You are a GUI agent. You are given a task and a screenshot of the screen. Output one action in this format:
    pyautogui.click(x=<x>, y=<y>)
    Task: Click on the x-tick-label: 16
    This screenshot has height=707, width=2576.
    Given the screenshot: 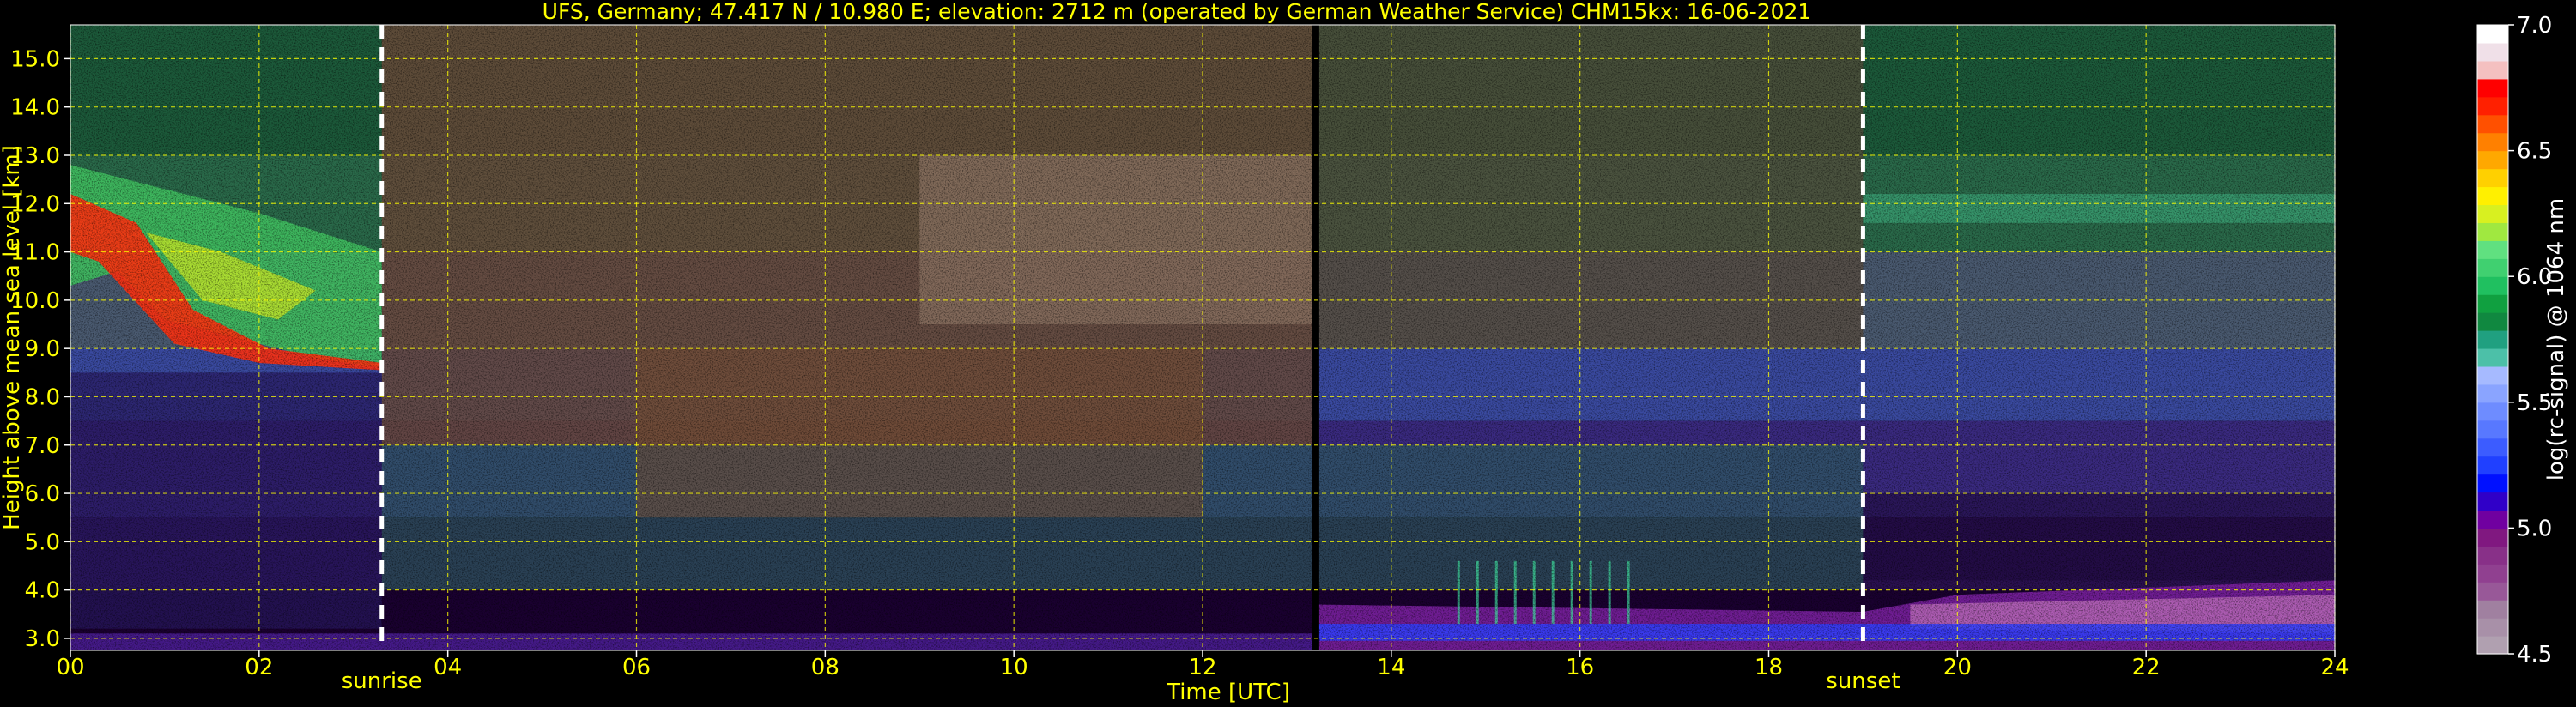 What is the action you would take?
    pyautogui.click(x=1580, y=667)
    